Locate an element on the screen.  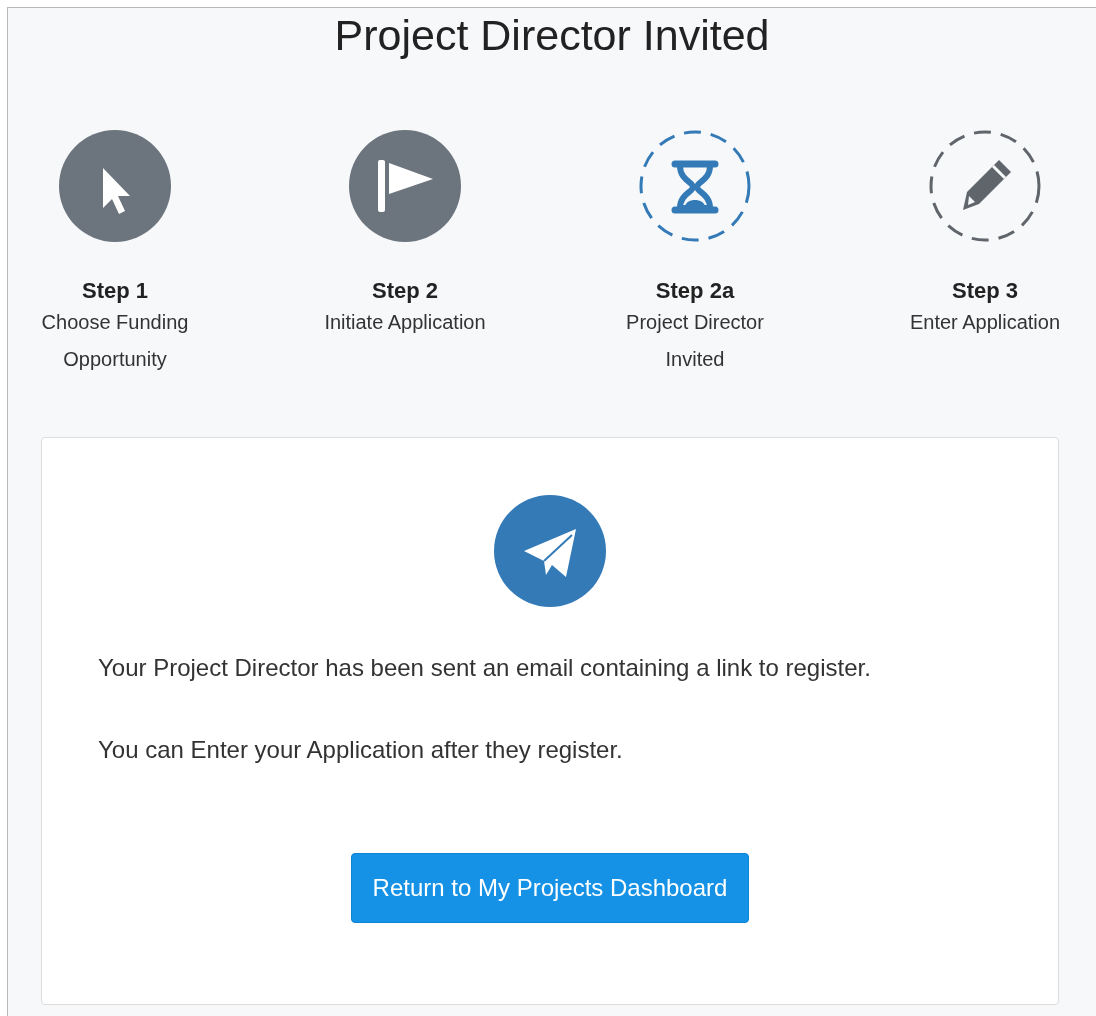
step-description: Choose Funding Opportunity is located at coordinates (115, 341).